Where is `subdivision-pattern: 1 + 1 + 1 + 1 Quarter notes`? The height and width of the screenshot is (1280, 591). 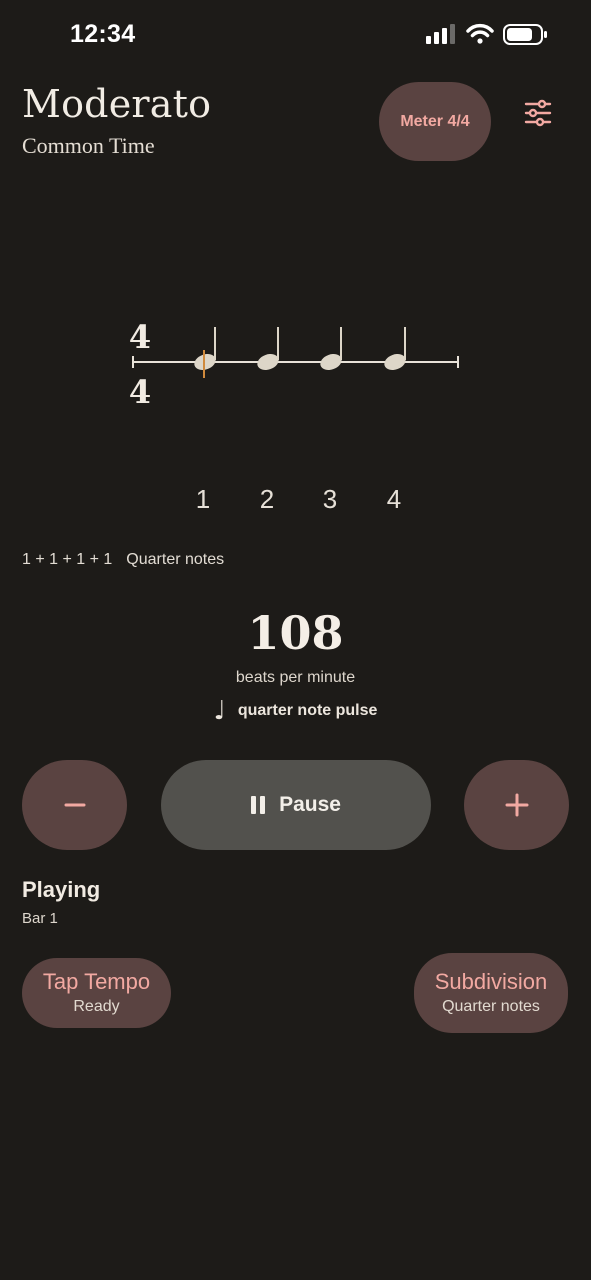 subdivision-pattern: 1 + 1 + 1 + 1 Quarter notes is located at coordinates (130, 560).